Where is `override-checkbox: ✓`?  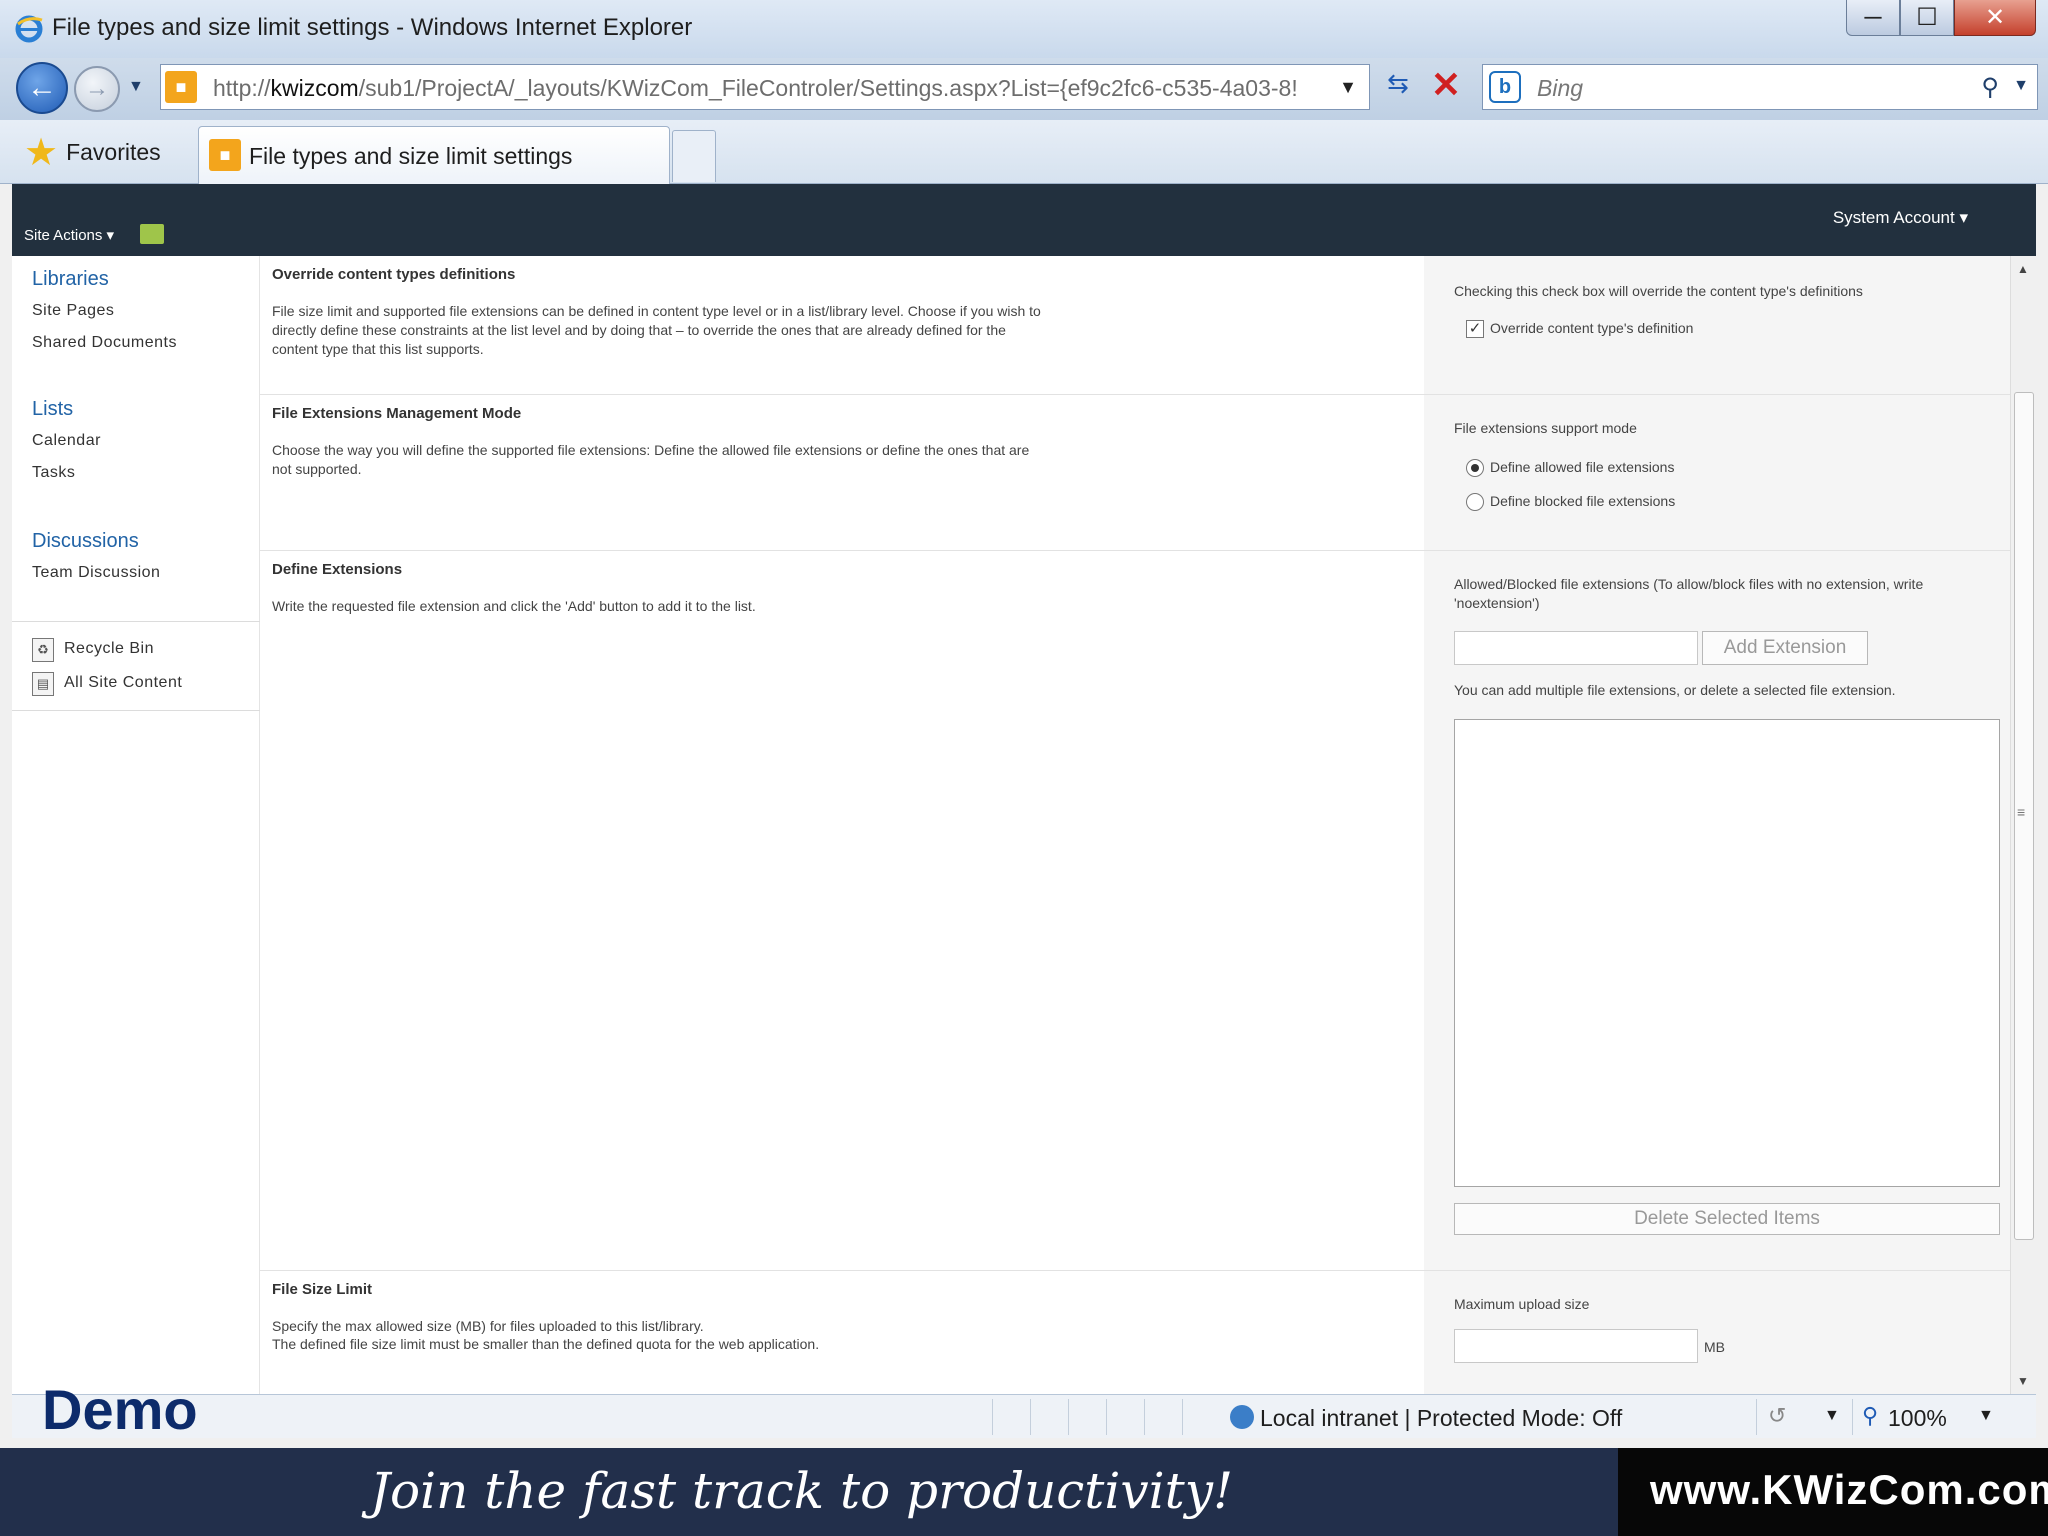 override-checkbox: ✓ is located at coordinates (1475, 329).